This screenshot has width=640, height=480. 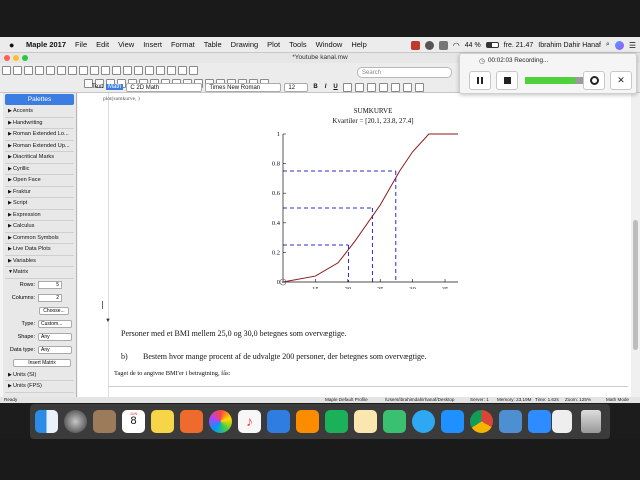 What do you see at coordinates (220, 421) in the screenshot?
I see `photos-icon` at bounding box center [220, 421].